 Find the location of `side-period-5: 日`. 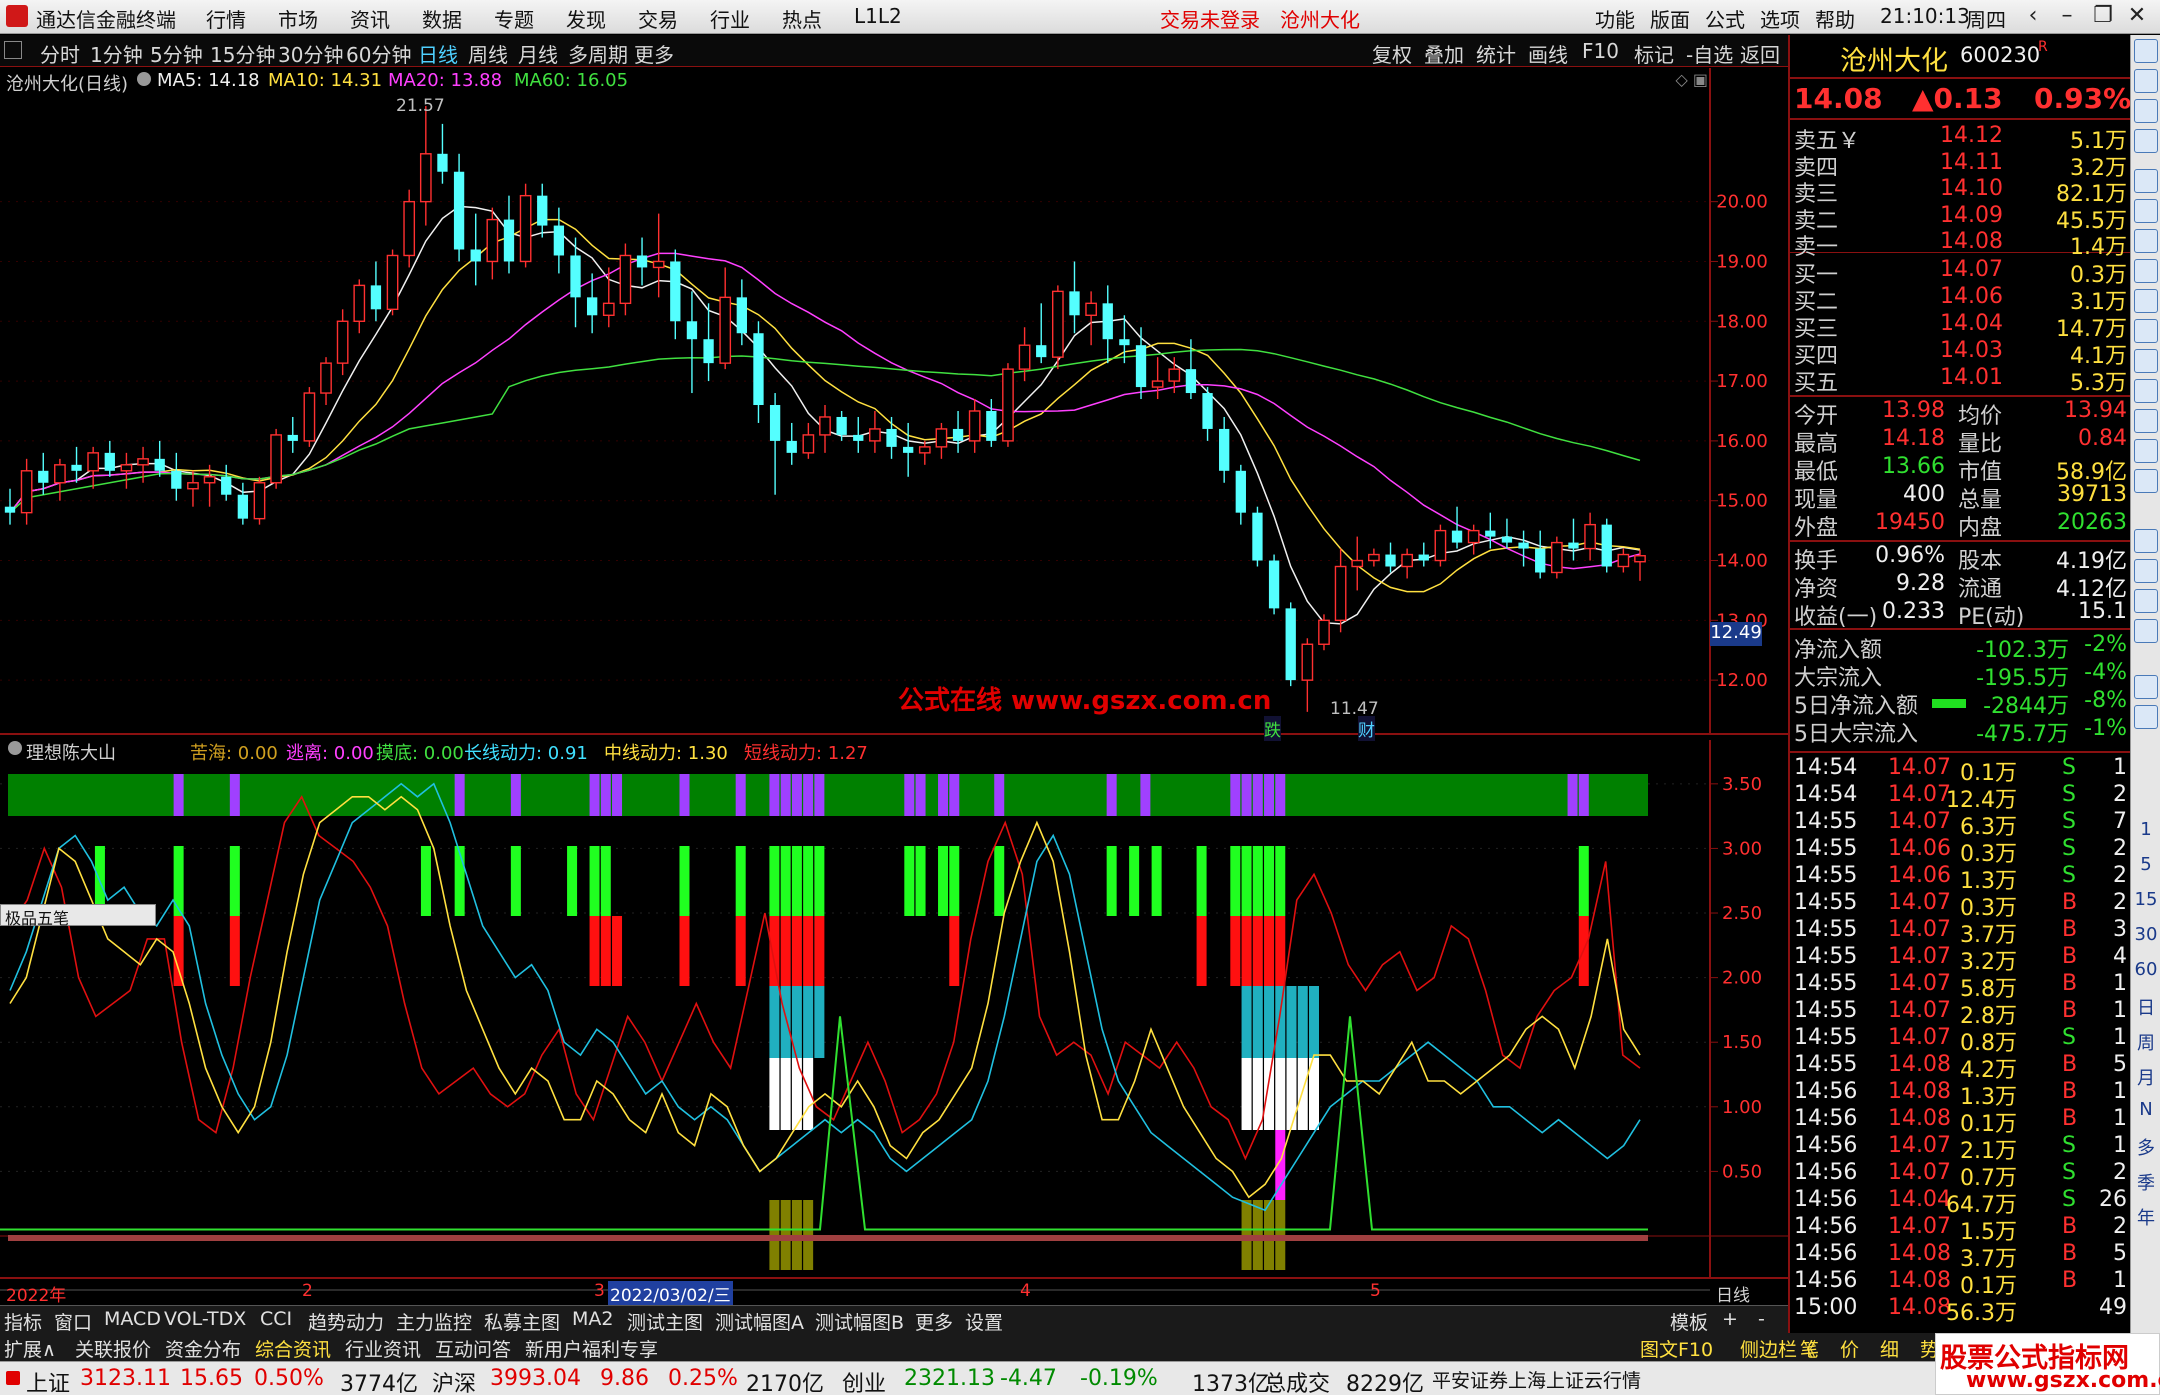

side-period-5: 日 is located at coordinates (2145, 1007).